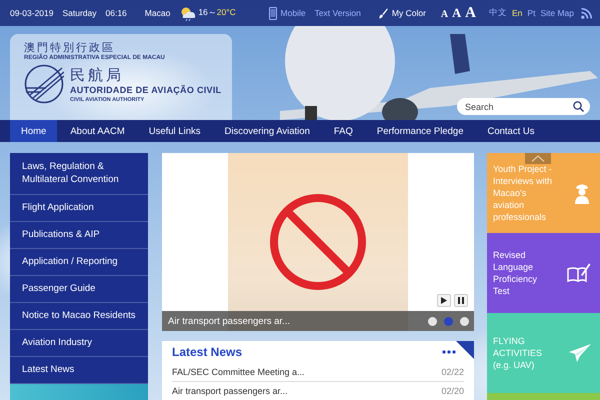  I want to click on nav-tab: About AACM, so click(97, 131).